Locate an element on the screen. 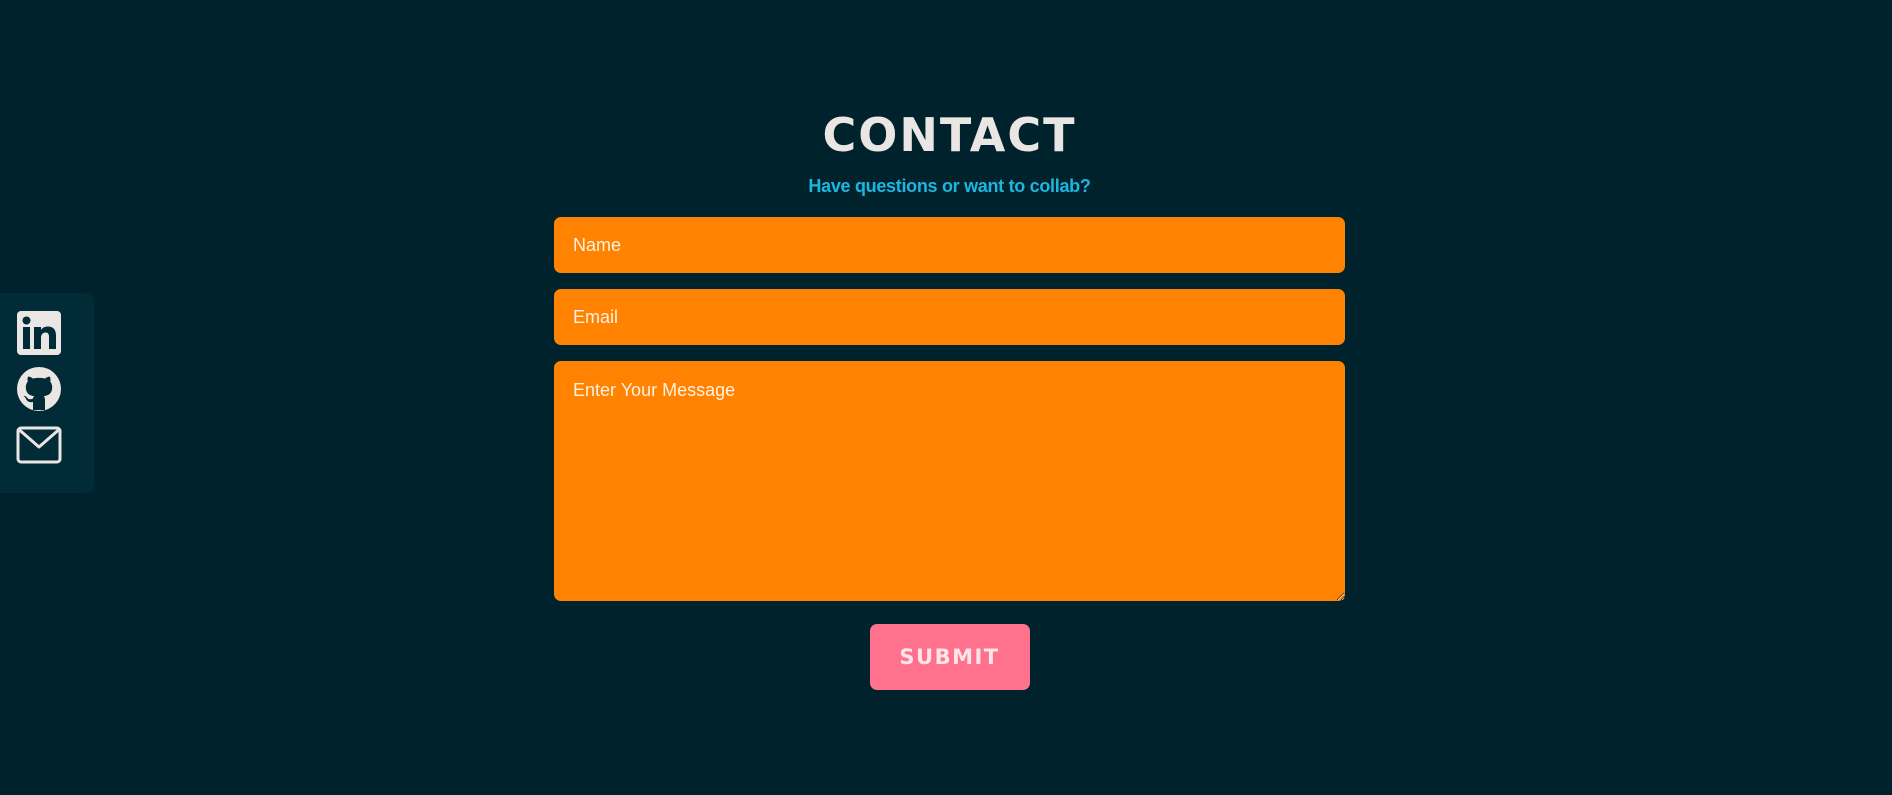 This screenshot has height=795, width=1892. submit-container: SUBMIT is located at coordinates (949, 657).